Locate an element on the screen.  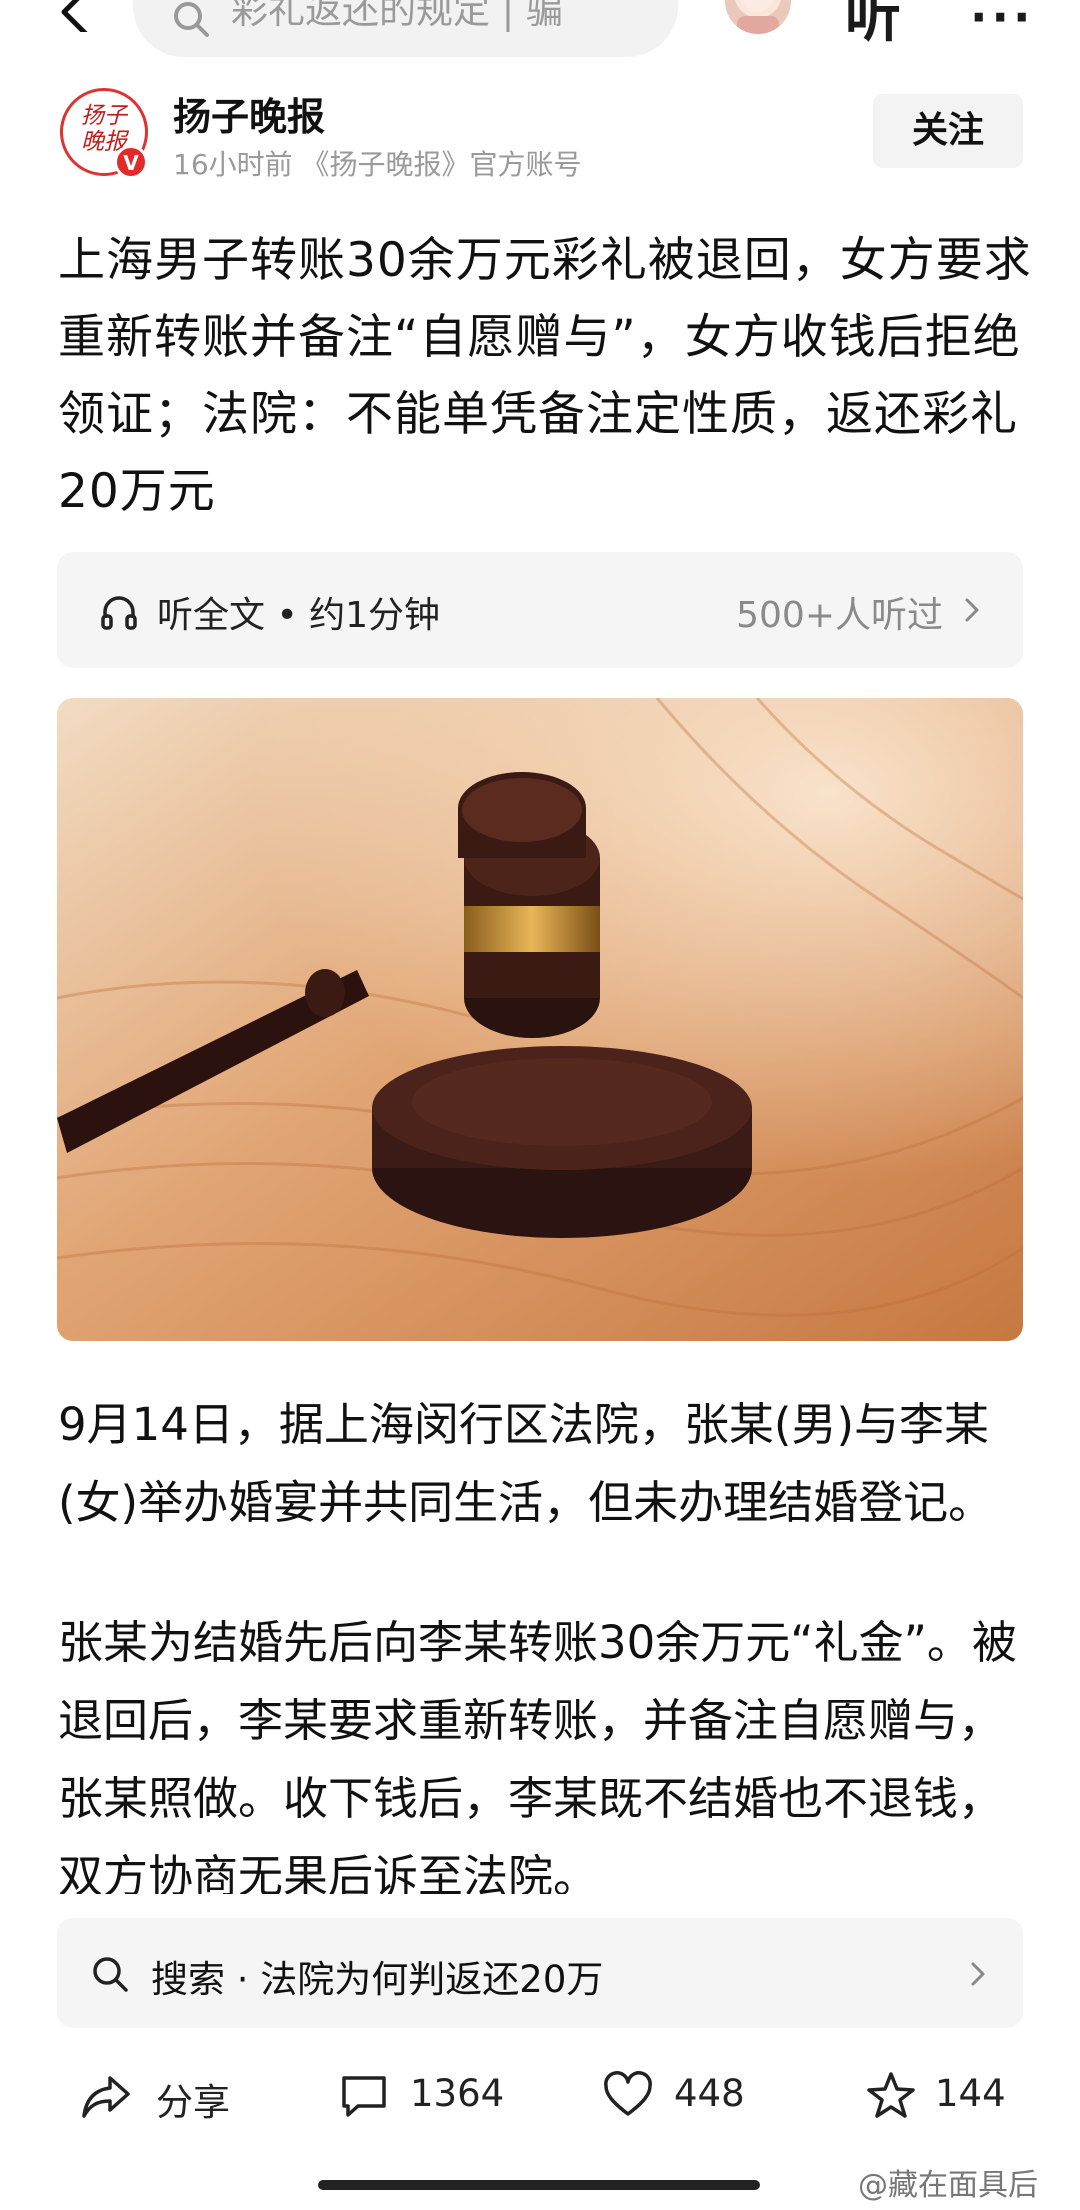
weibo-watermark: @藏在面具后 is located at coordinates (948, 2185).